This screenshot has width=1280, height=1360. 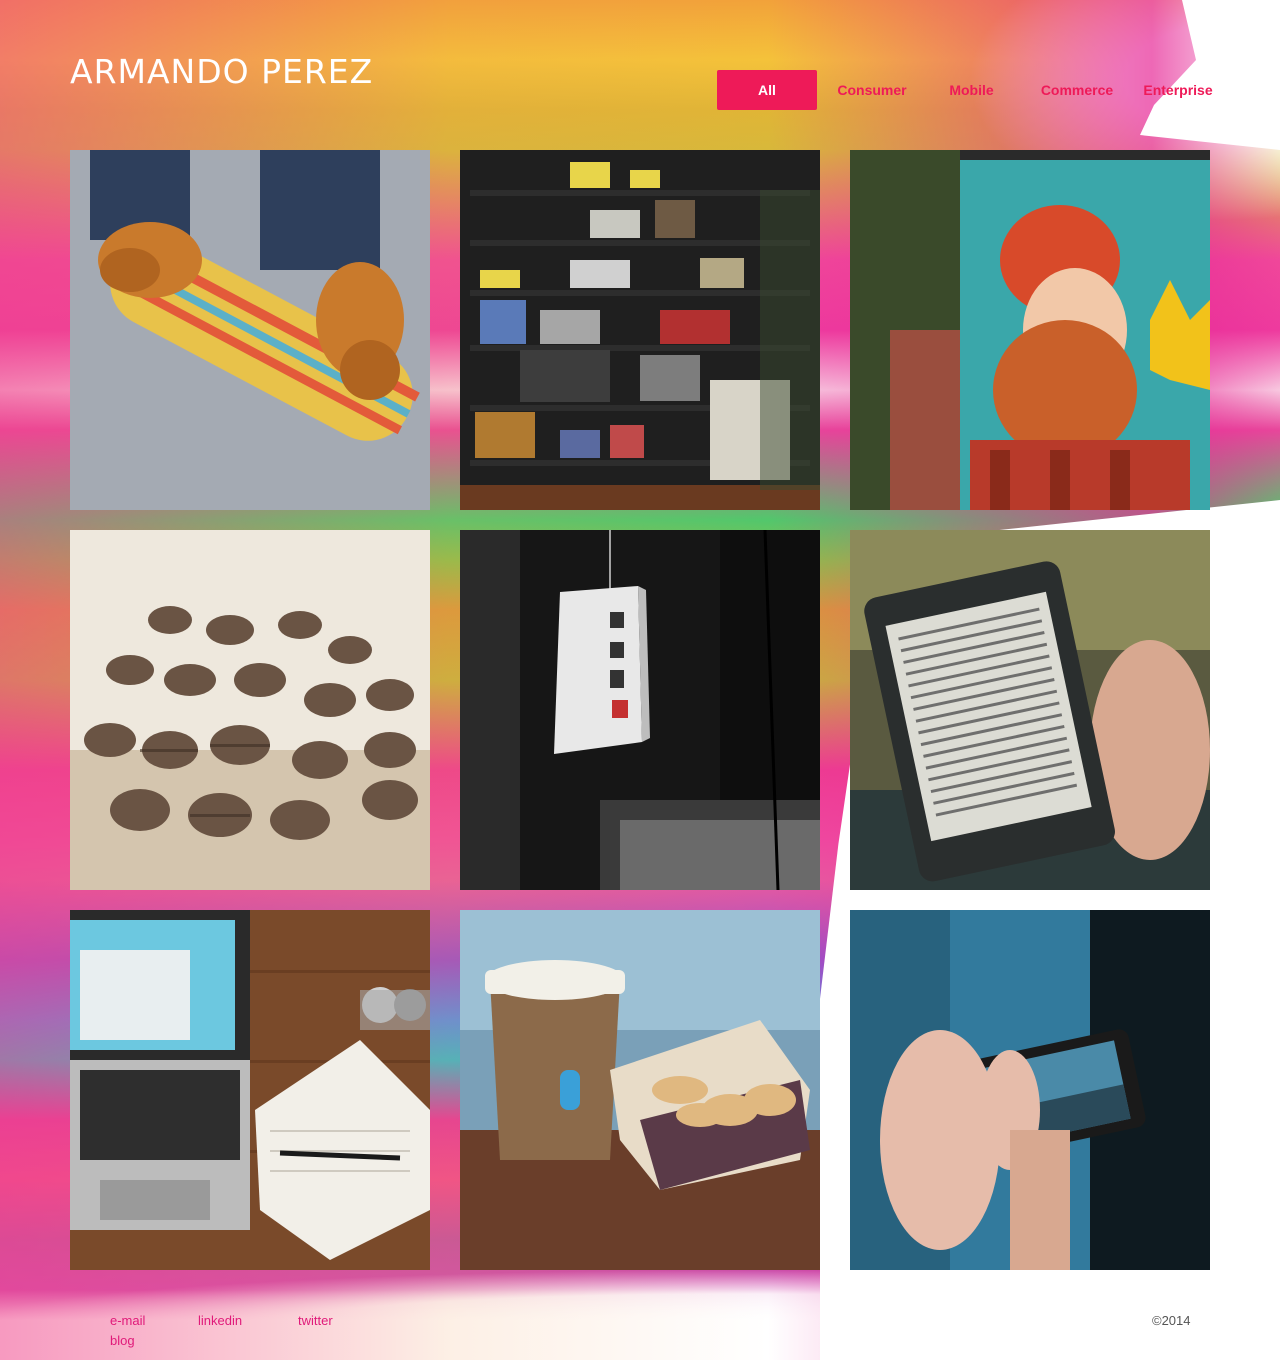 I want to click on laptop-notebook-desk-image, so click(x=250, y=1090).